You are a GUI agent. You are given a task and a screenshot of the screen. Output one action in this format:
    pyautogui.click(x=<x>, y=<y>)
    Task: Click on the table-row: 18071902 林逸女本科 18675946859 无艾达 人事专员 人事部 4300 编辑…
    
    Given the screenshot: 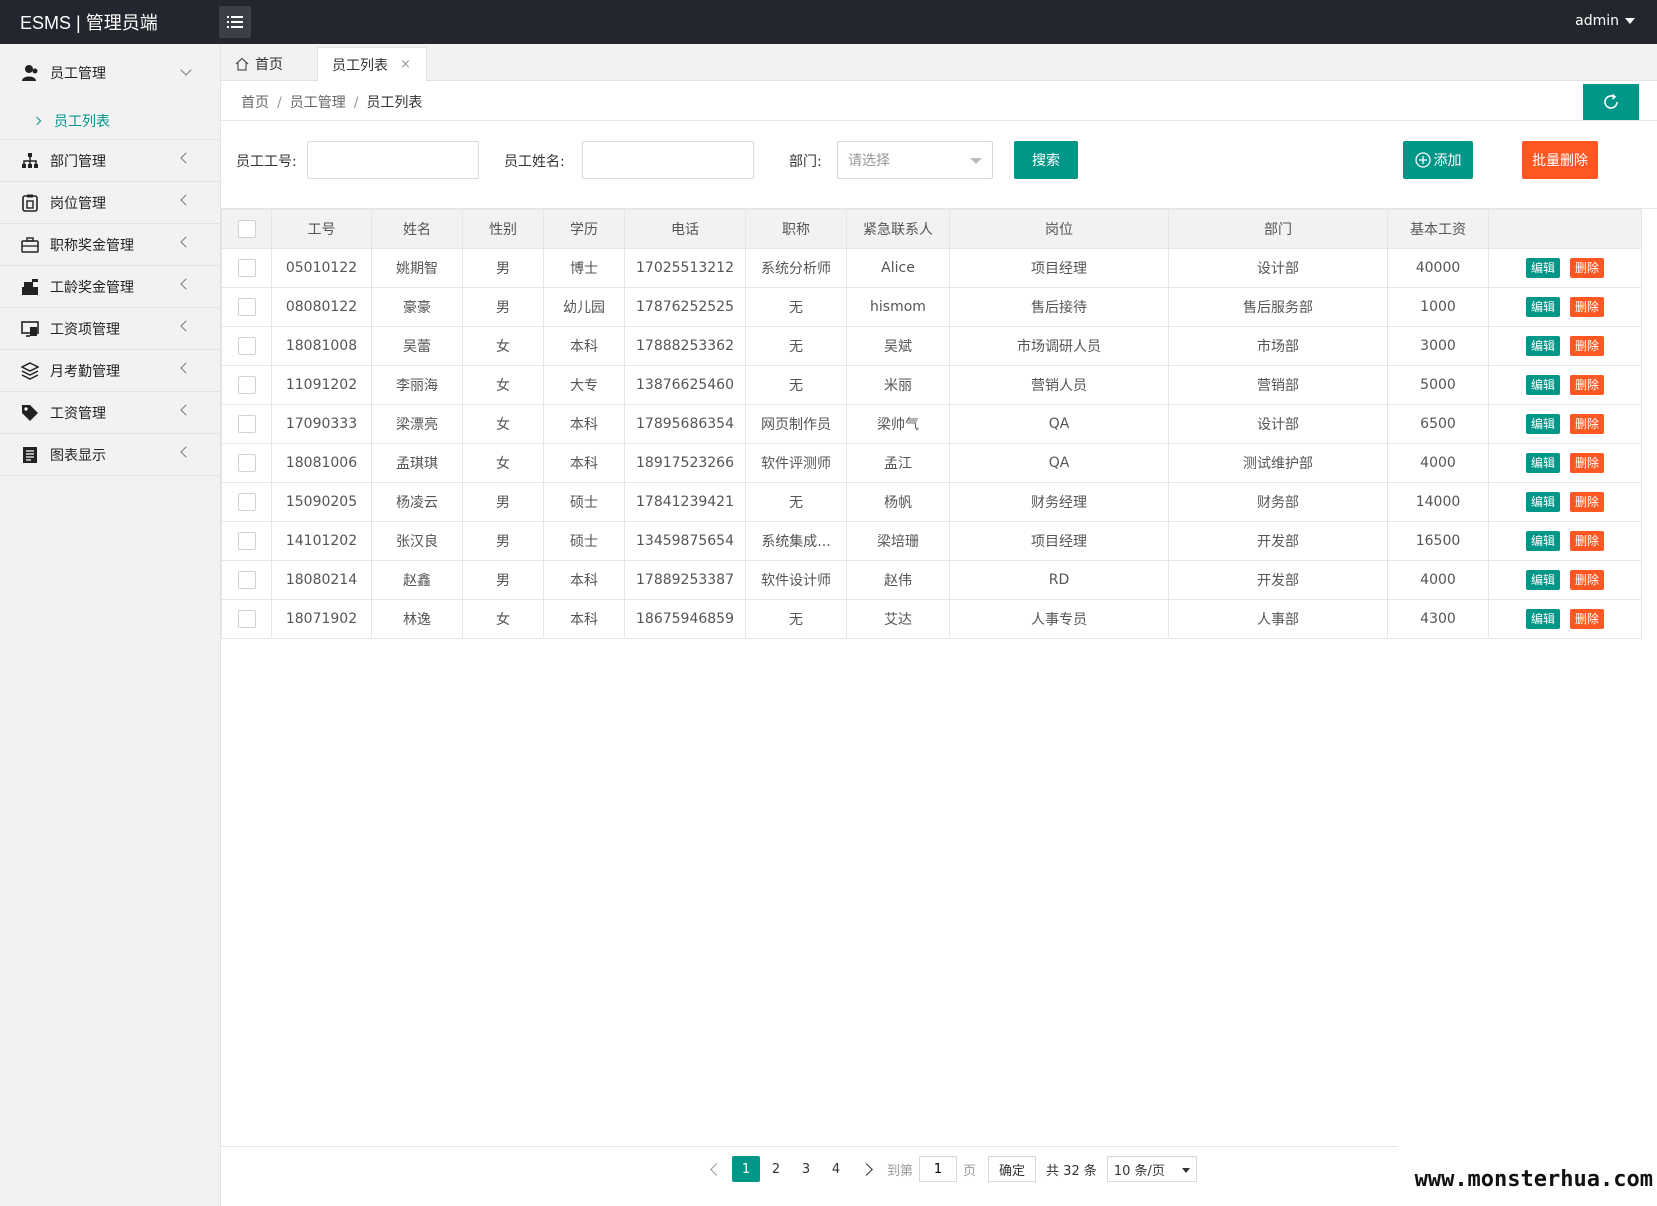 What is the action you would take?
    pyautogui.click(x=931, y=619)
    